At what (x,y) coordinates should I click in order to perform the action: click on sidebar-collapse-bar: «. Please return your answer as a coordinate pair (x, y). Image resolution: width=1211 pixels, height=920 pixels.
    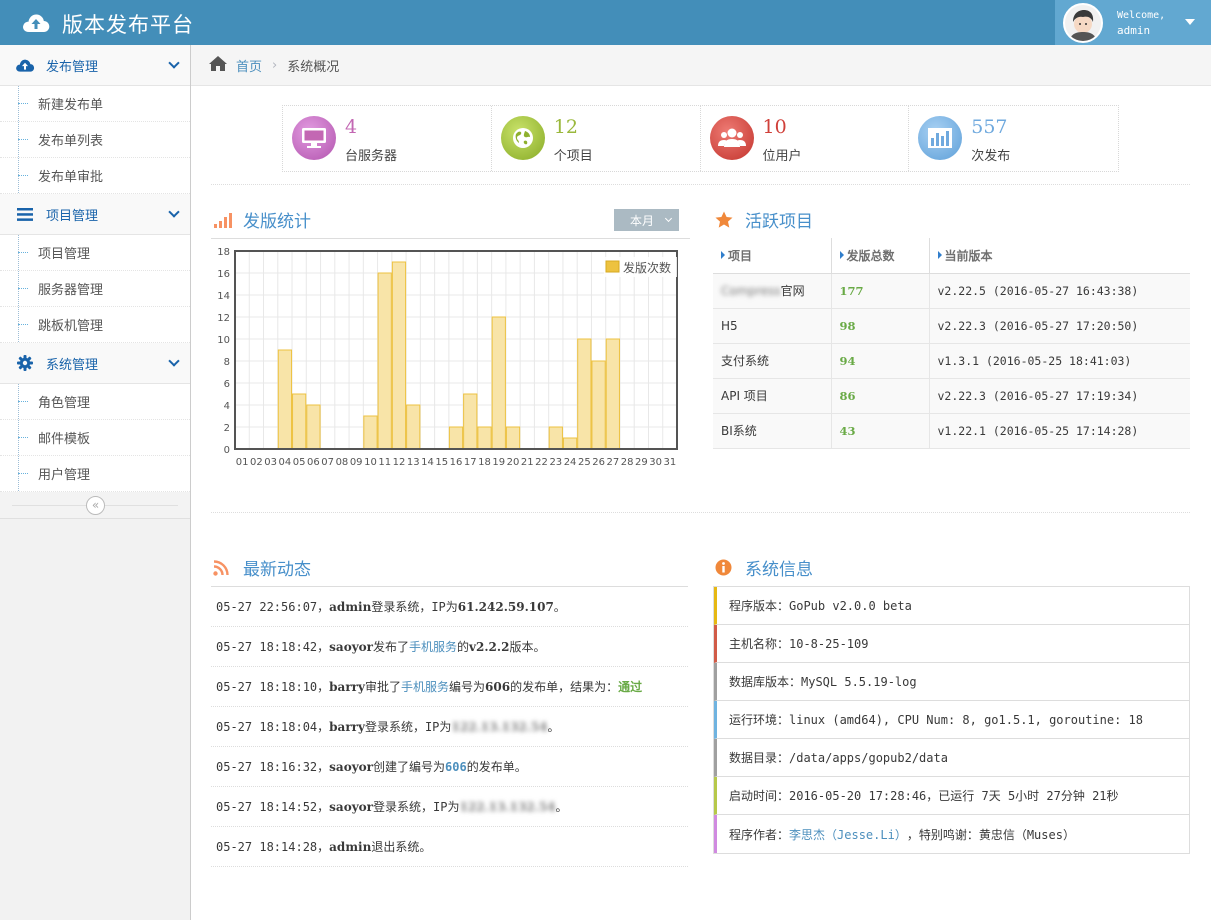
    Looking at the image, I should click on (95, 505).